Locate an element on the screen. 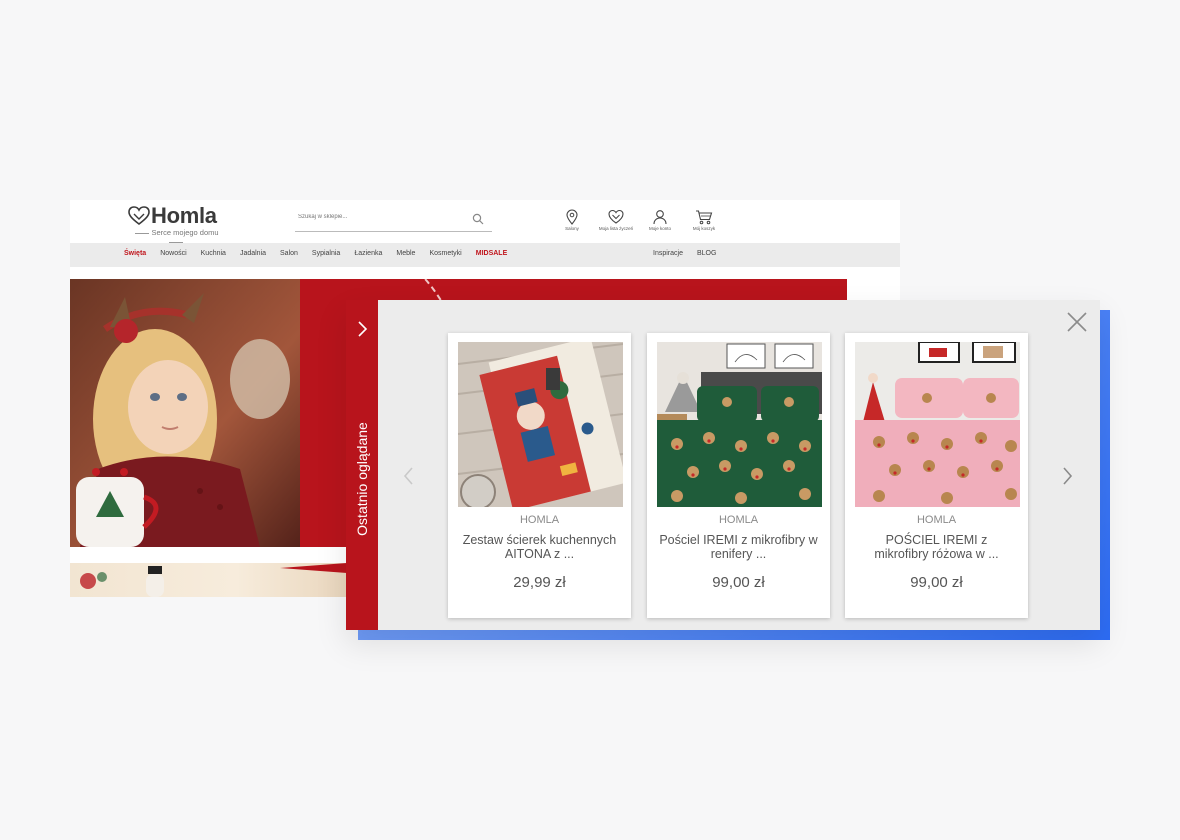  stores-link: Salony is located at coordinates (572, 220).